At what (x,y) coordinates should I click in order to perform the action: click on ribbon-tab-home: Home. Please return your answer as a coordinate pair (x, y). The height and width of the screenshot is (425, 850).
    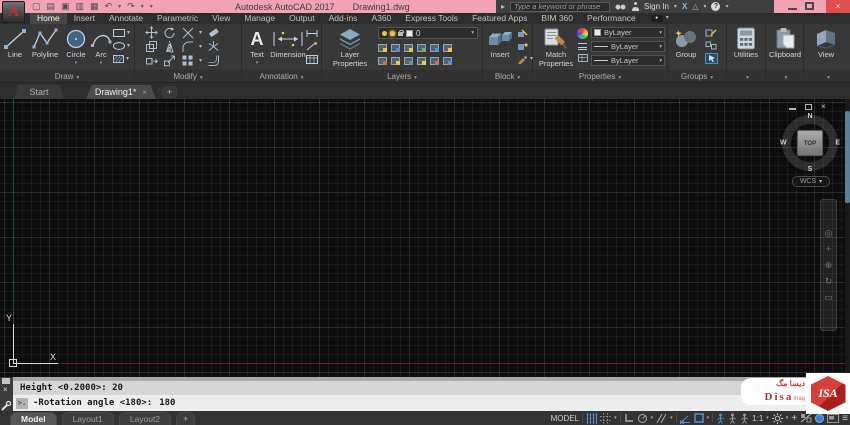
    Looking at the image, I should click on (48, 18).